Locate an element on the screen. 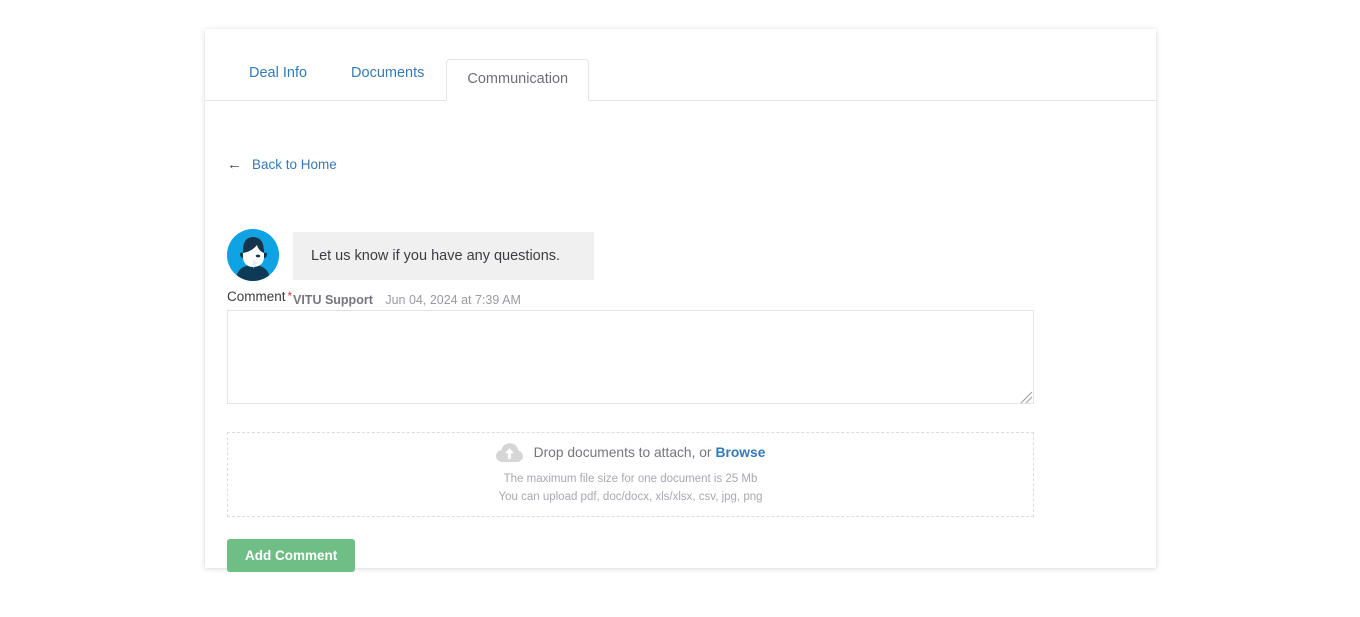 The width and height of the screenshot is (1360, 617). add-comment-button: Add Comment is located at coordinates (291, 555).